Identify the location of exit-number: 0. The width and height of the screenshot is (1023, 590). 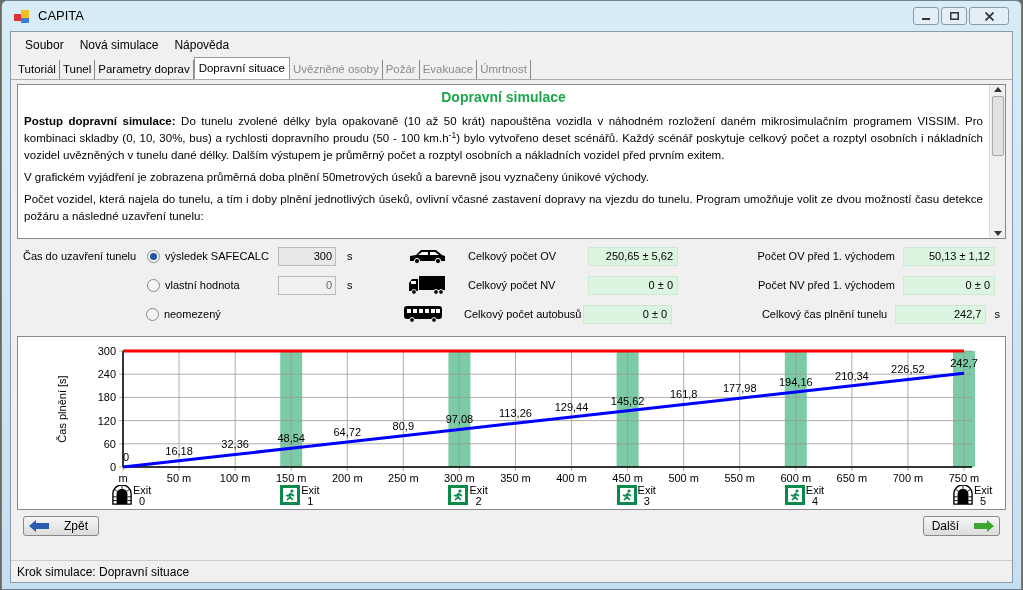
(142, 501).